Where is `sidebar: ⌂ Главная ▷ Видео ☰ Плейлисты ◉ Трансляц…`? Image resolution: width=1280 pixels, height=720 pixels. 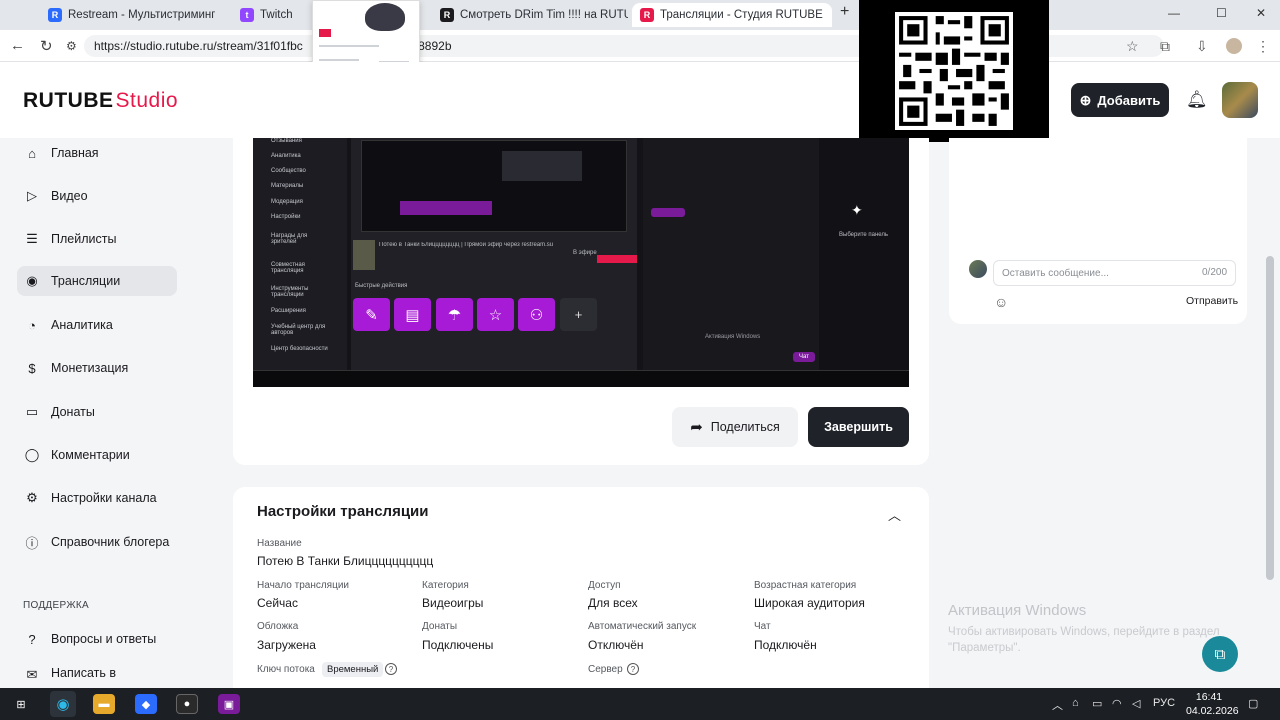 sidebar: ⌂ Главная ▷ Видео ☰ Плейлисты ◉ Трансляц… is located at coordinates (98, 413).